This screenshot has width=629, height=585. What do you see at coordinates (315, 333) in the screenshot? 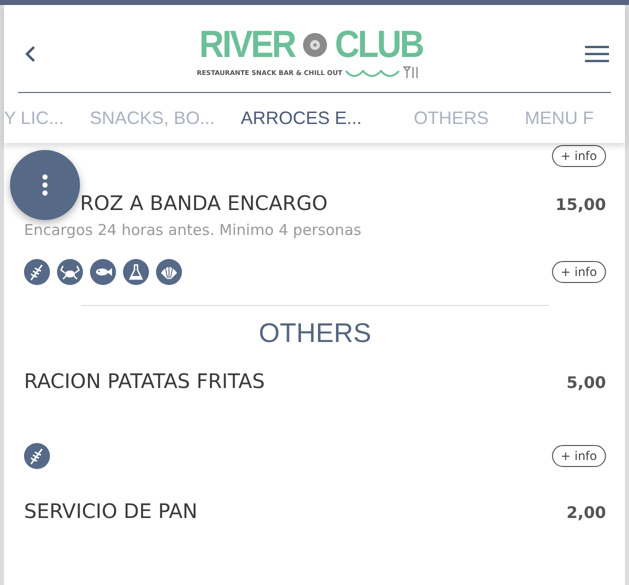
I see `section-heading: OTHERS` at bounding box center [315, 333].